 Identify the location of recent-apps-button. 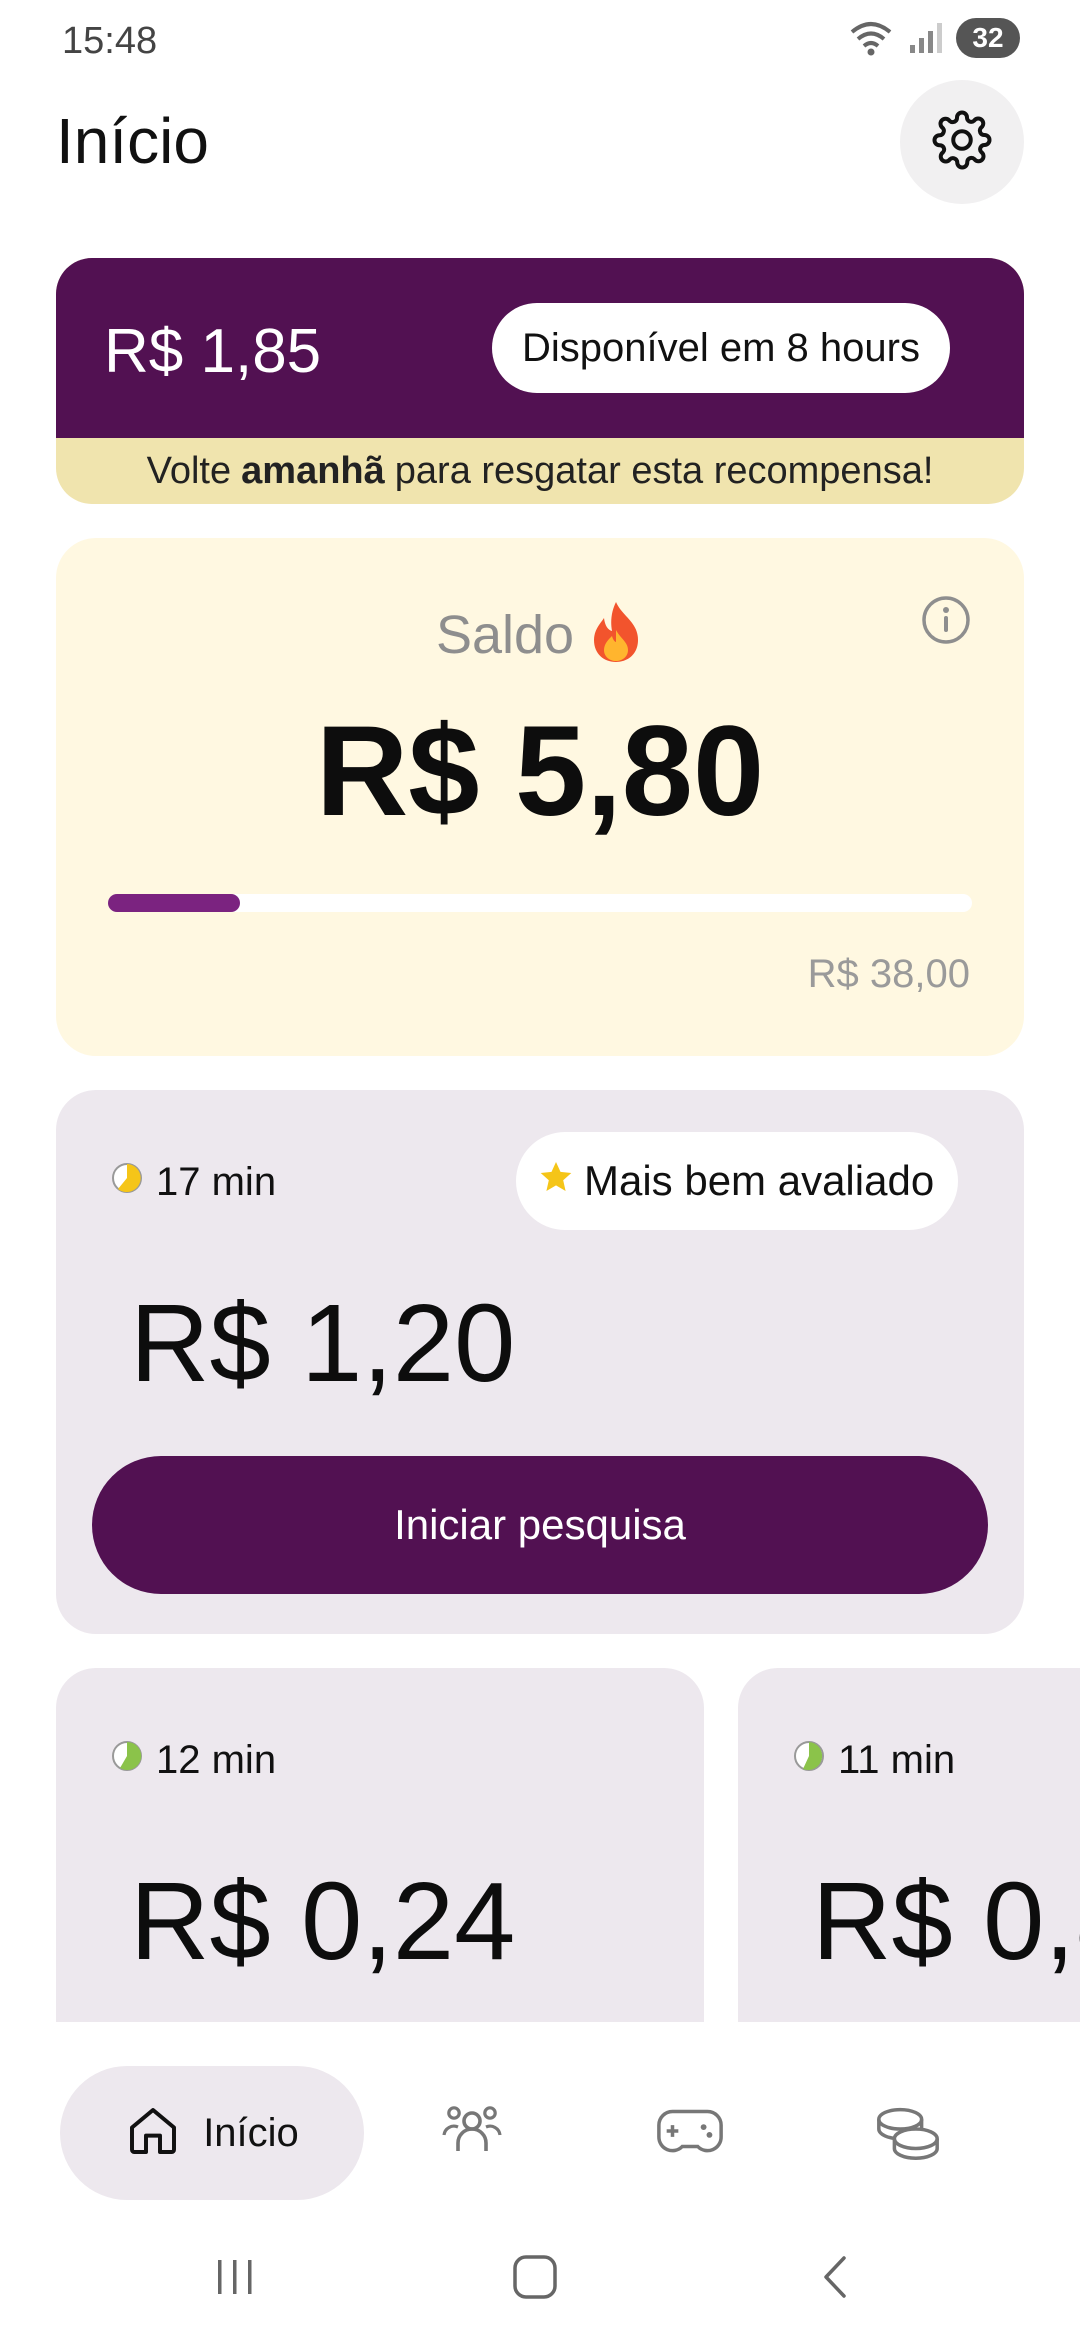
(235, 2279).